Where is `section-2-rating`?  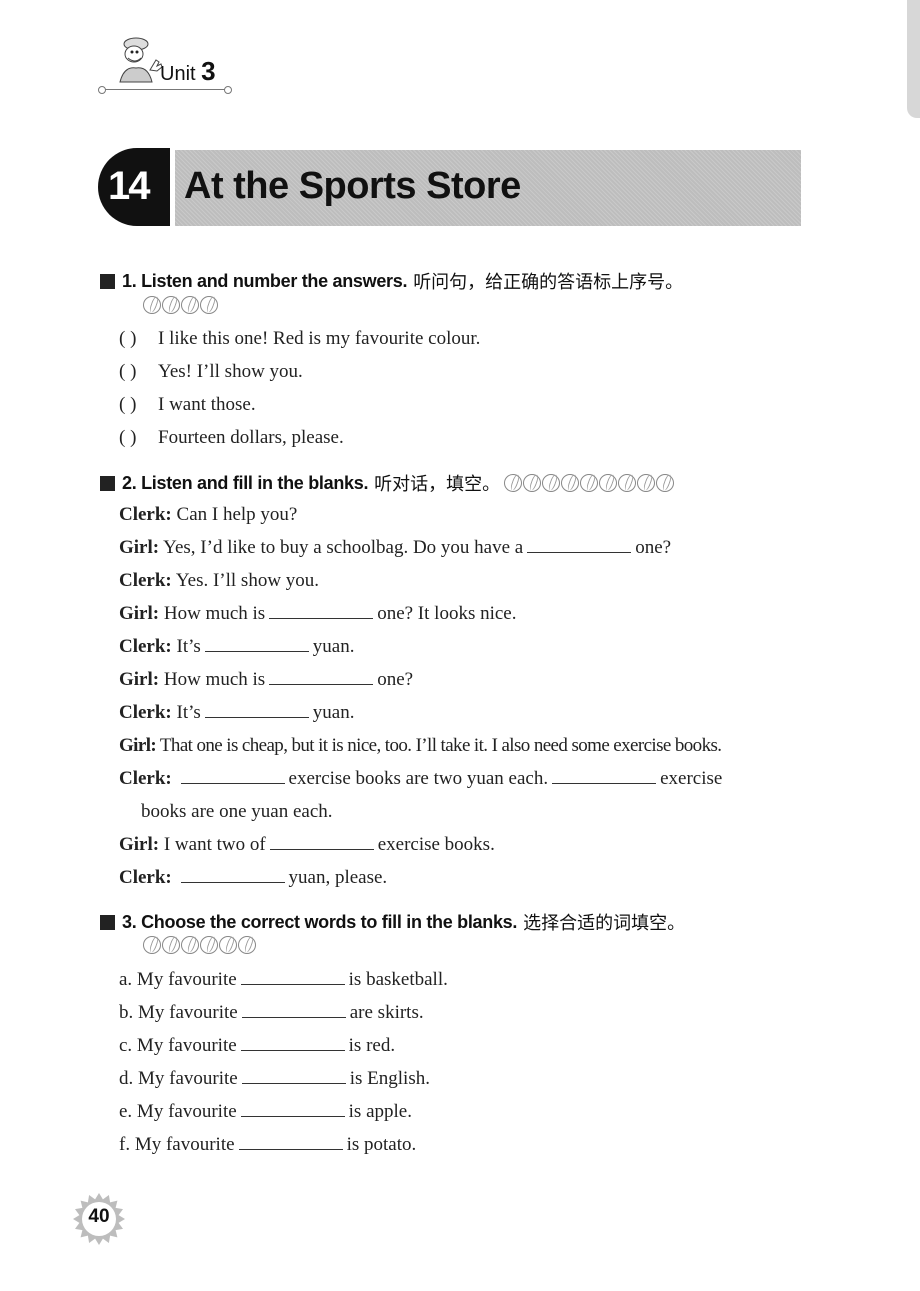
section-2-rating is located at coordinates (589, 483).